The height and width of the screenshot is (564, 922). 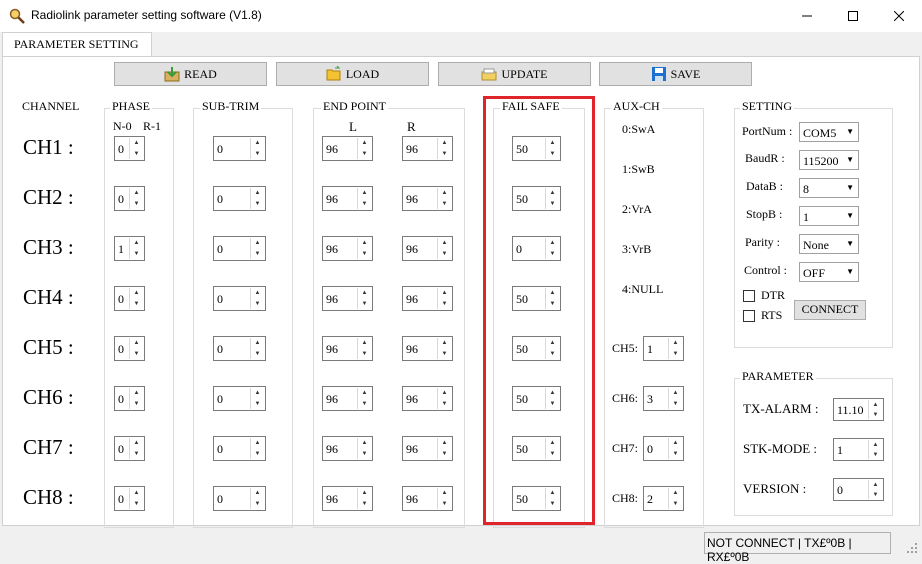 I want to click on datab-select: 8 ▼, so click(x=829, y=188).